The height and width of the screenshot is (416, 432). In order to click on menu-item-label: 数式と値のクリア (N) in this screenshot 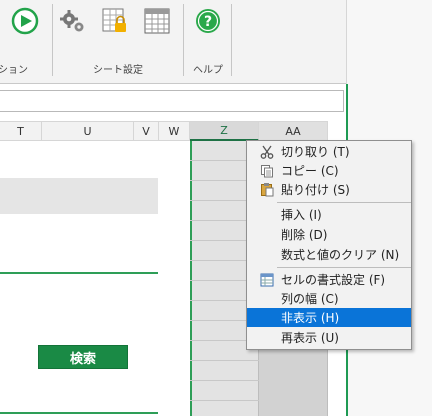, I will do `click(340, 255)`.